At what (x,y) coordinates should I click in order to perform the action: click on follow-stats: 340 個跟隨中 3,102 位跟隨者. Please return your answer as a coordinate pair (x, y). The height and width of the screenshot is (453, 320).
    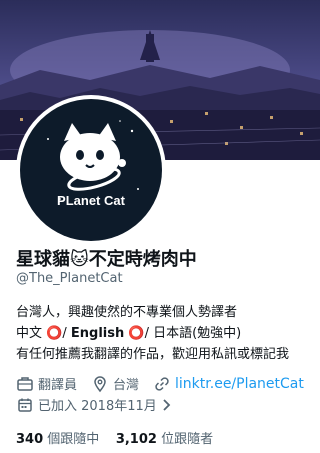
    Looking at the image, I should click on (114, 437).